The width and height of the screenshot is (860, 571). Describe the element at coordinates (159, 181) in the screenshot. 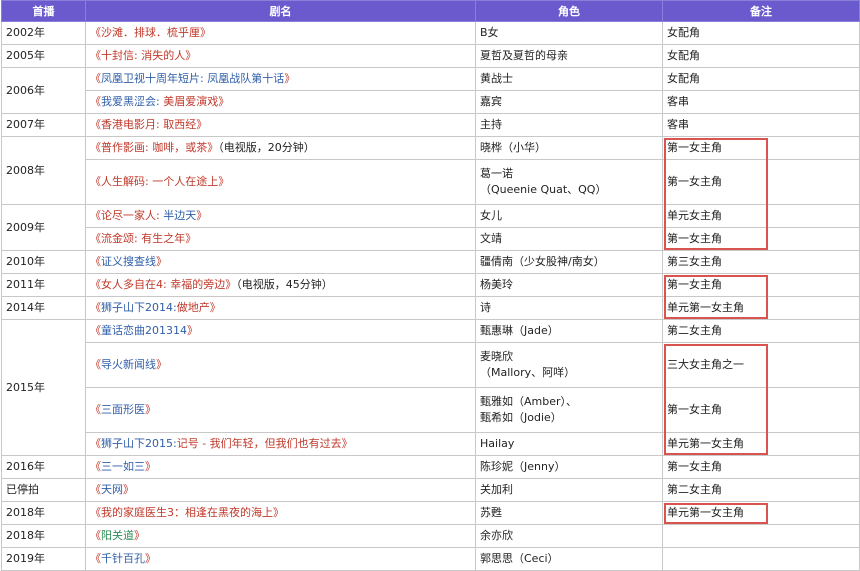

I see `title-link: 人生解码: 一个人在途上` at that location.